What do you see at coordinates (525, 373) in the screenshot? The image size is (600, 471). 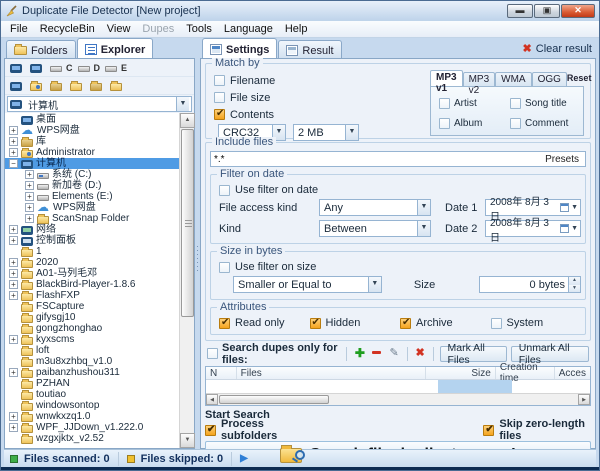 I see `col-creation-time: Creation time` at bounding box center [525, 373].